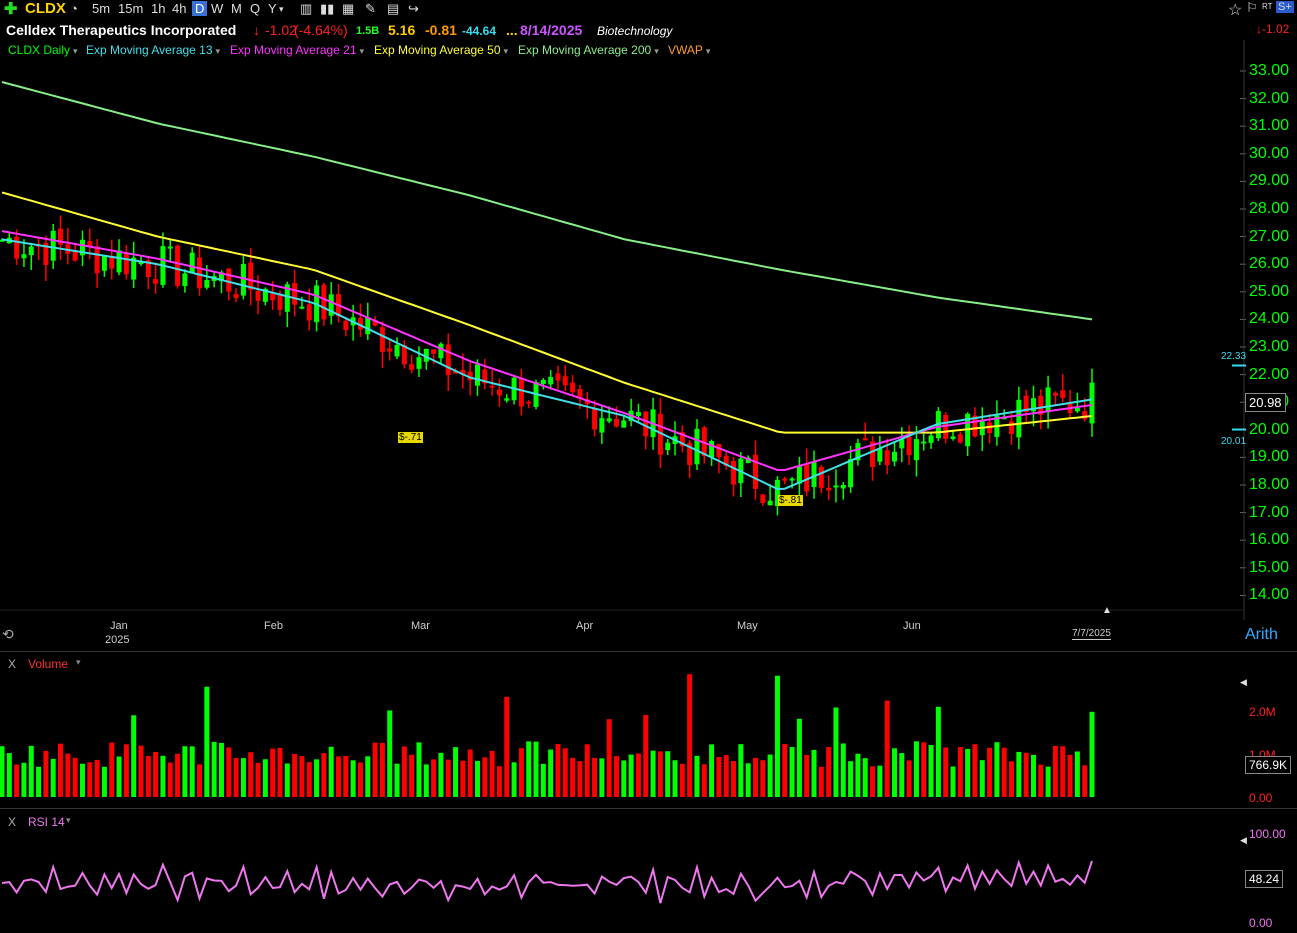 Image resolution: width=1297 pixels, height=933 pixels. Describe the element at coordinates (1269, 484) in the screenshot. I see `price-tick-label: 18.00` at that location.